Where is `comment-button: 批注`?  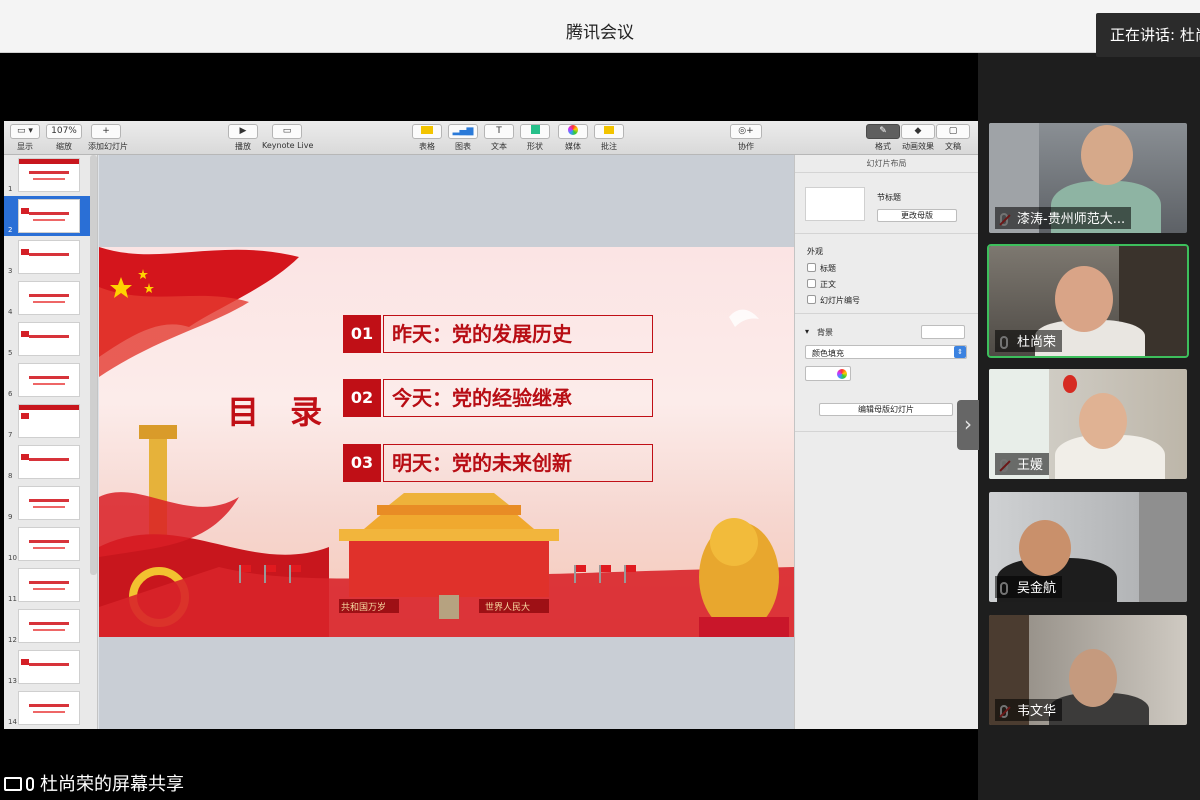 comment-button: 批注 is located at coordinates (609, 138).